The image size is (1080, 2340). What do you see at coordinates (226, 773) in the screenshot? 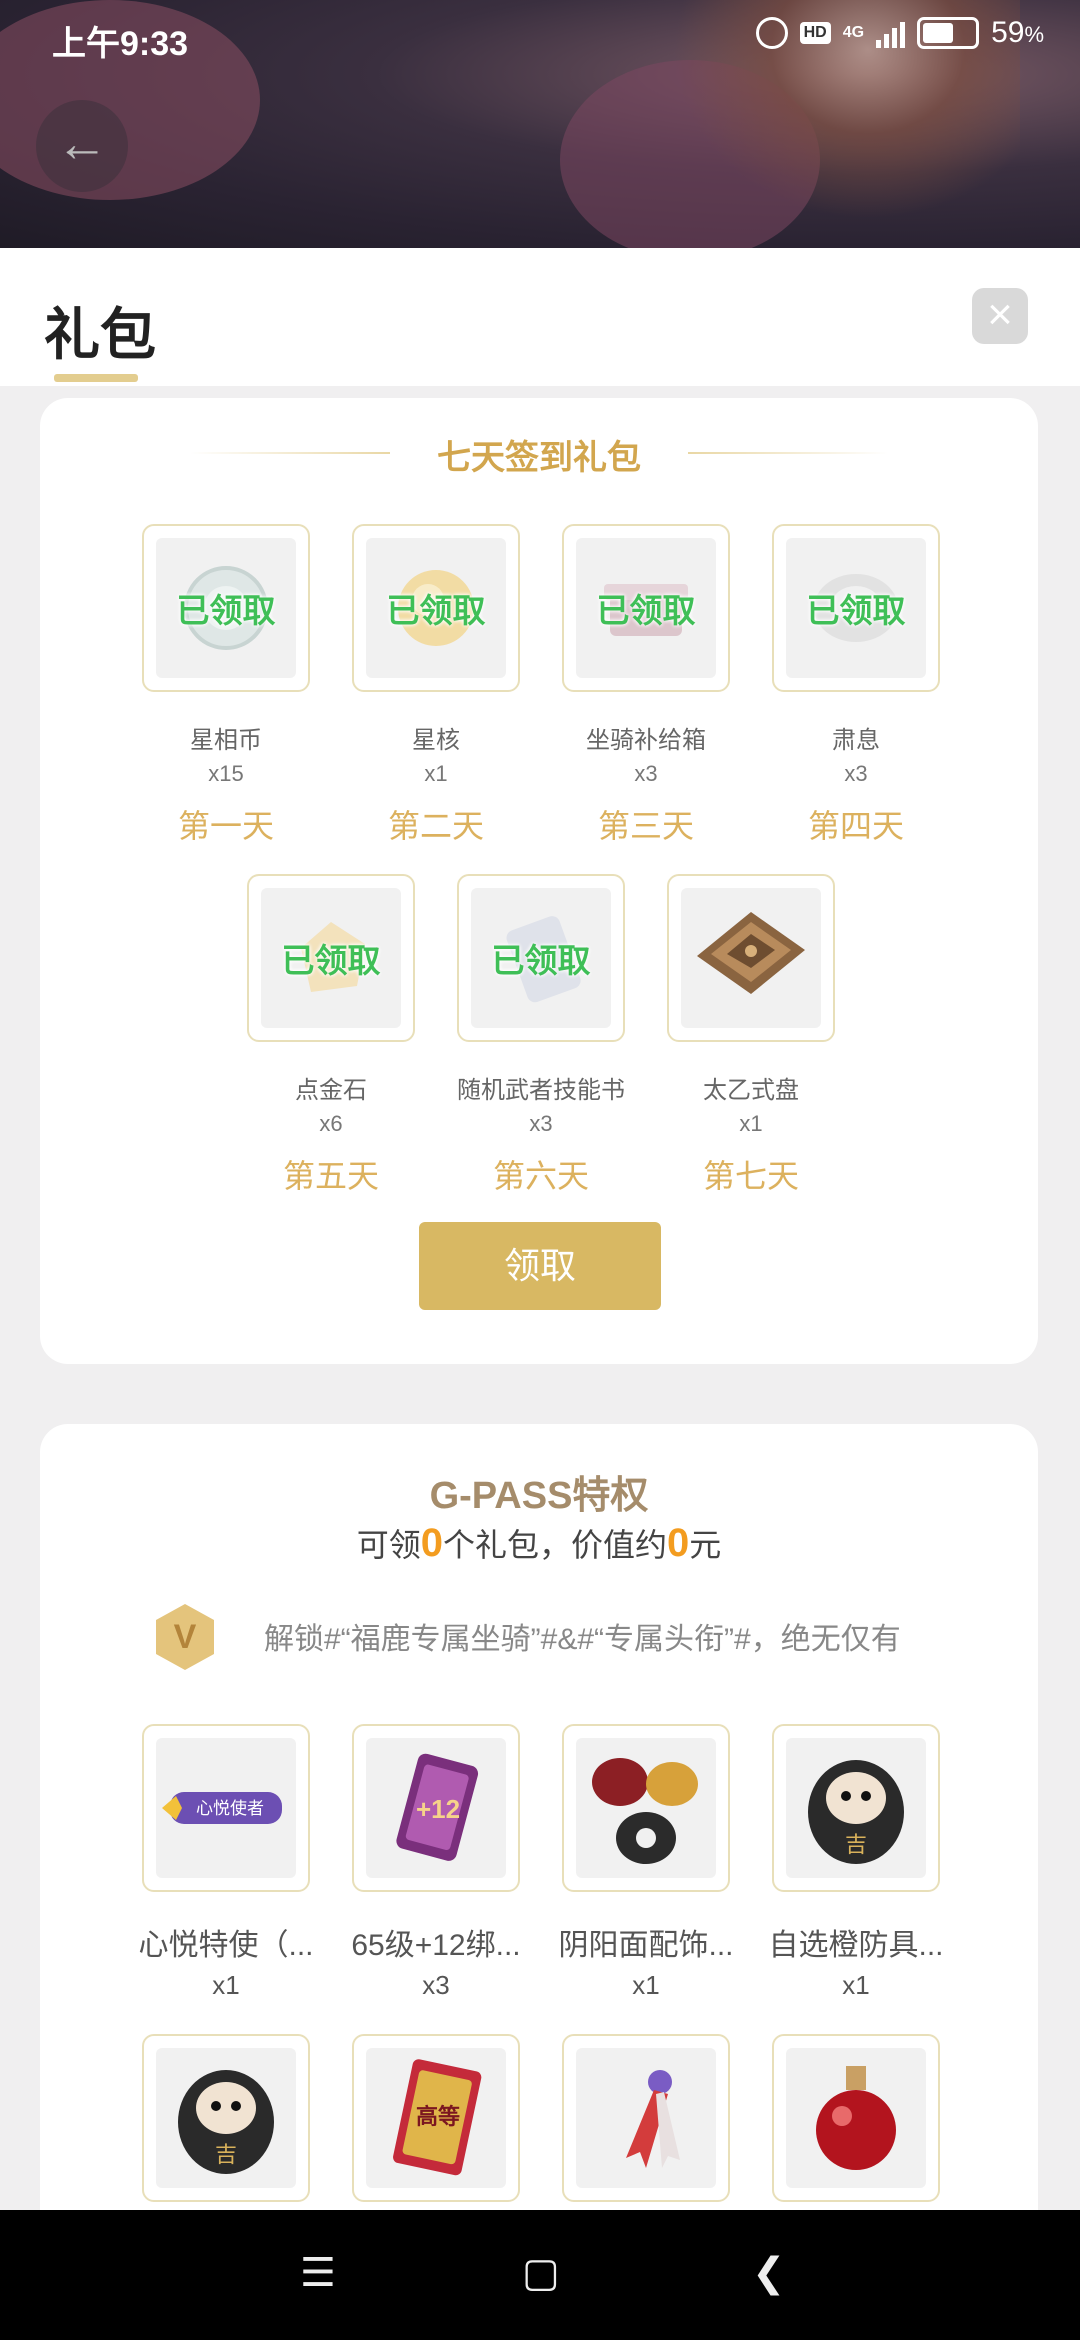
I see `item-qty: x15` at bounding box center [226, 773].